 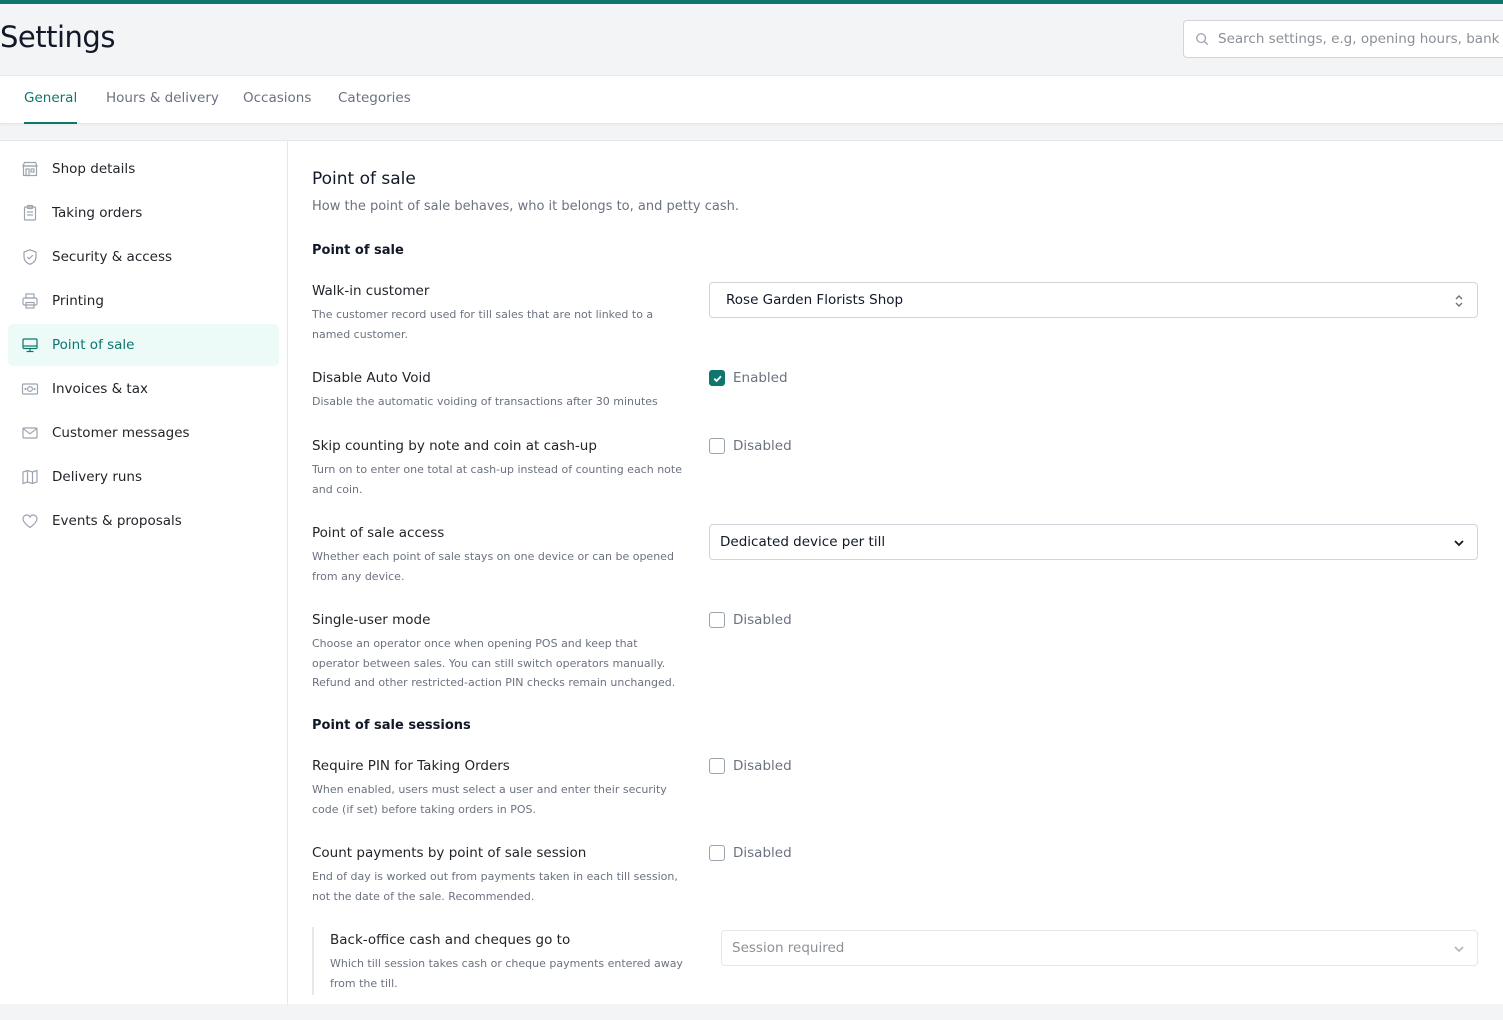 I want to click on monitor-icon, so click(x=30, y=345).